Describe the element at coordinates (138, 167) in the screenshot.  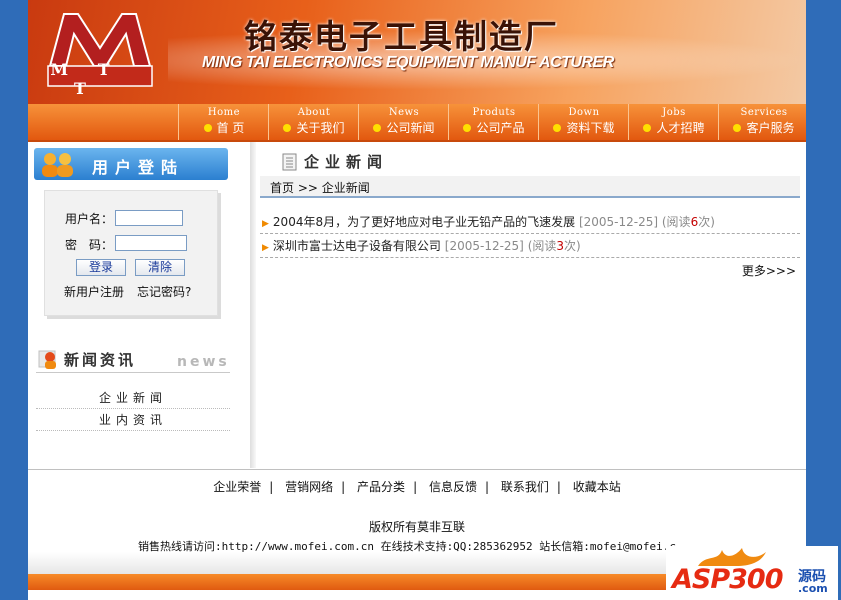
I see `login-title: 用户登陆` at that location.